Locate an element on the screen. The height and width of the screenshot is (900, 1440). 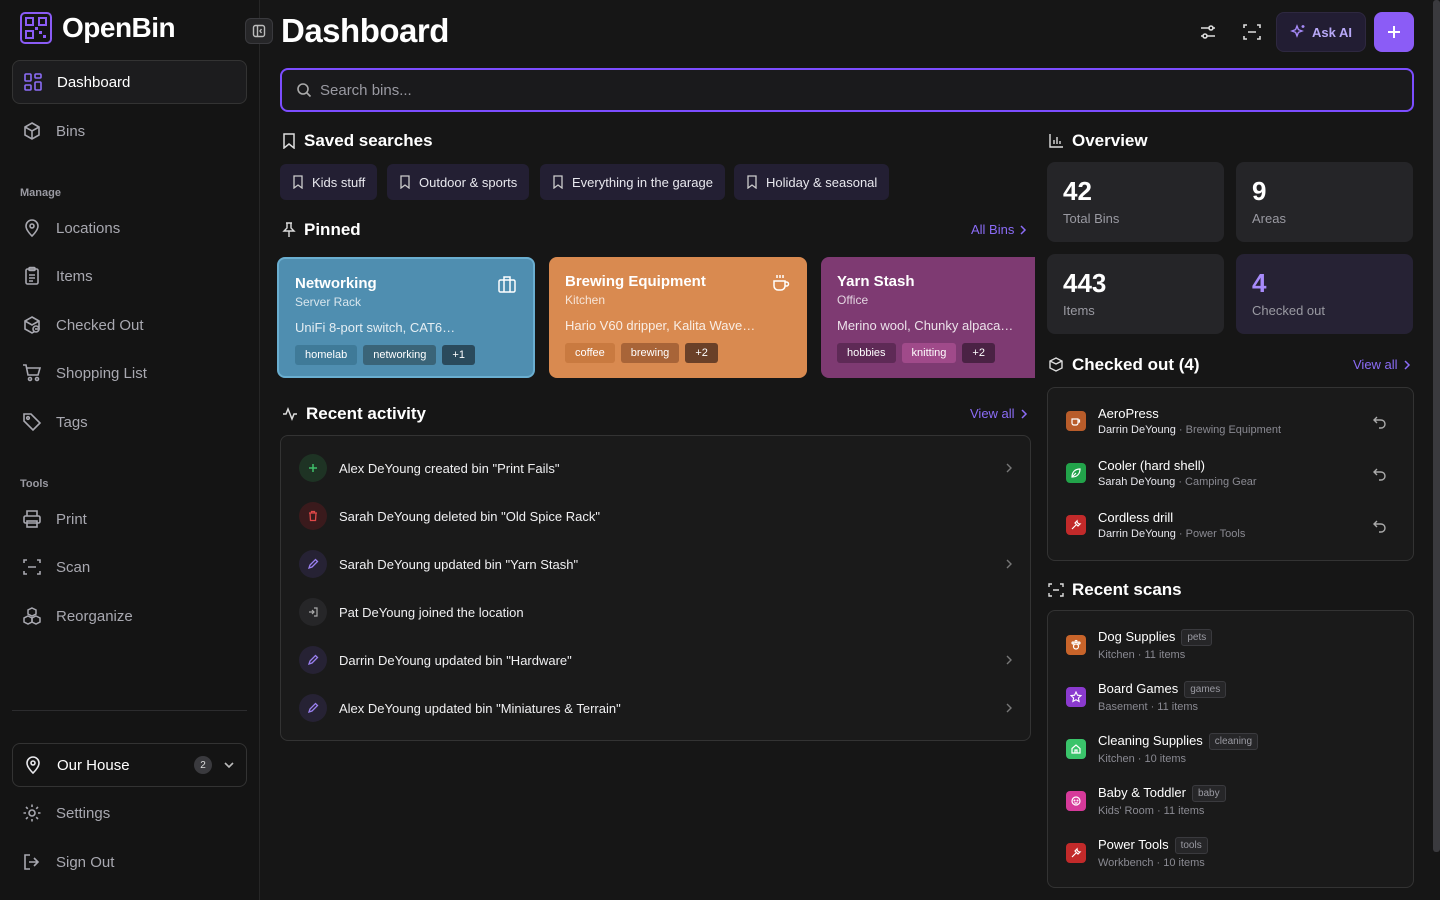
recent-scan-item: Board Games games Basement · 11 items is located at coordinates (1231, 697).